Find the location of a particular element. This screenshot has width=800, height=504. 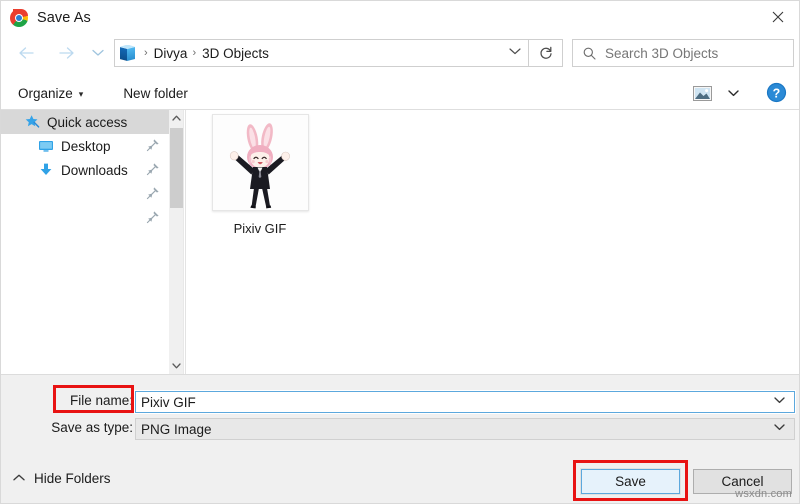

save-button: Save is located at coordinates (630, 481).